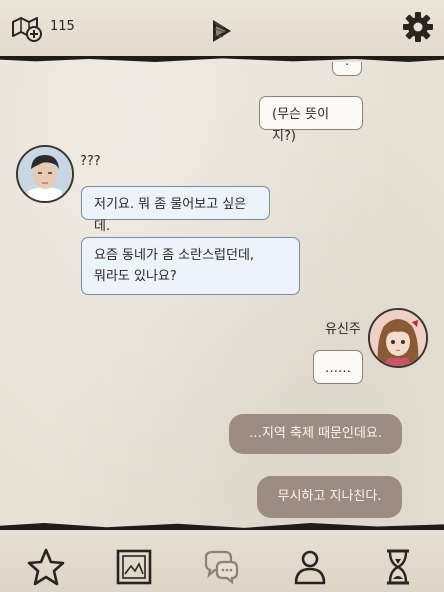  Describe the element at coordinates (398, 567) in the screenshot. I see `hourglass-icon` at that location.